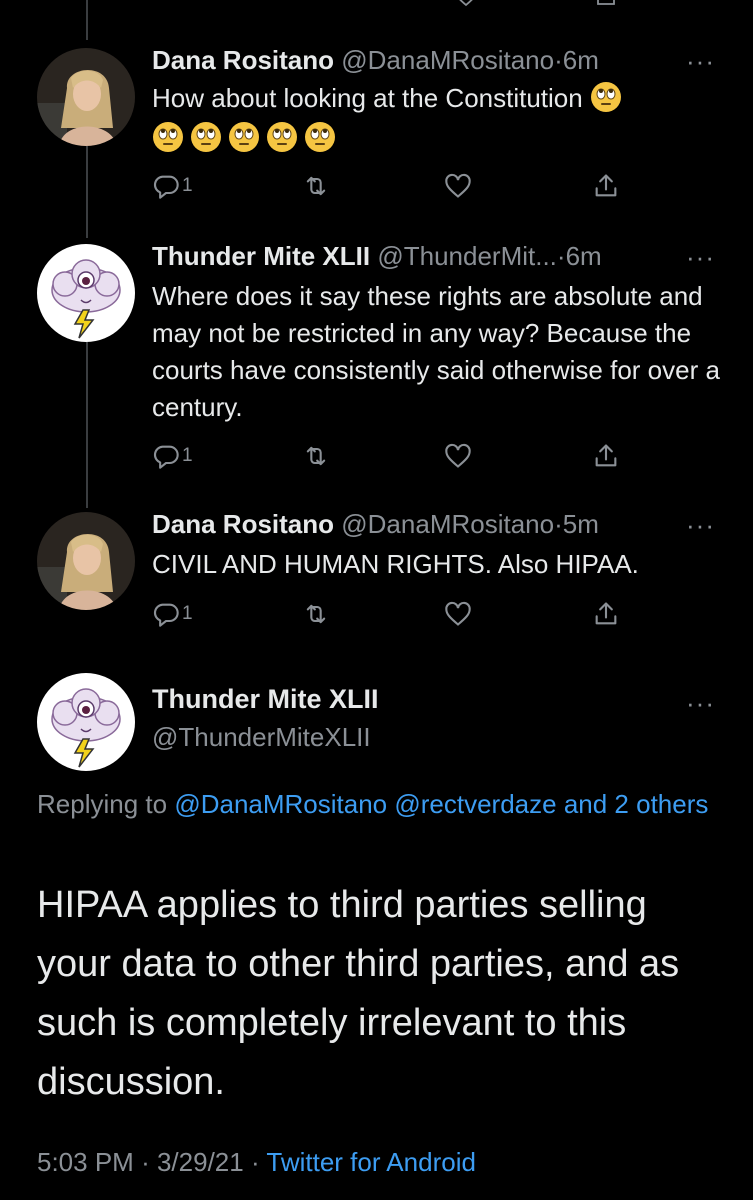  Describe the element at coordinates (200, 1162) in the screenshot. I see `tweet-date: 3/29/21` at that location.